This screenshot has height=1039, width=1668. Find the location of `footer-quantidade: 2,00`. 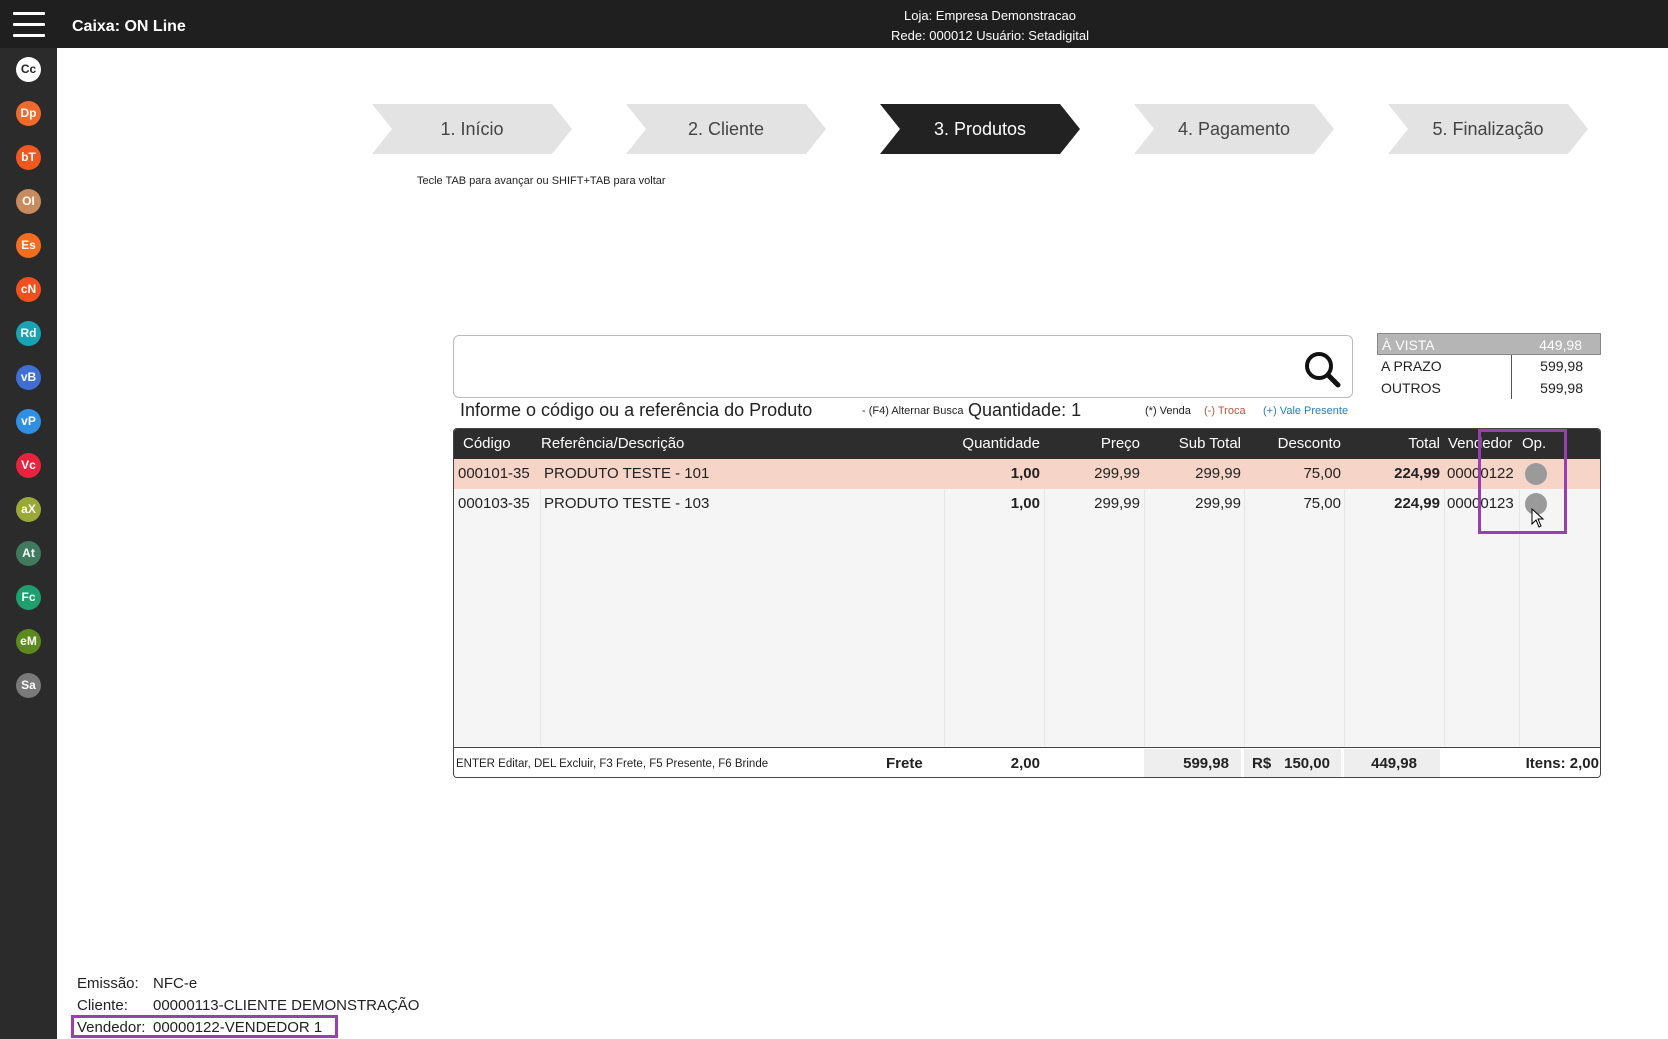

footer-quantidade: 2,00 is located at coordinates (1025, 763).